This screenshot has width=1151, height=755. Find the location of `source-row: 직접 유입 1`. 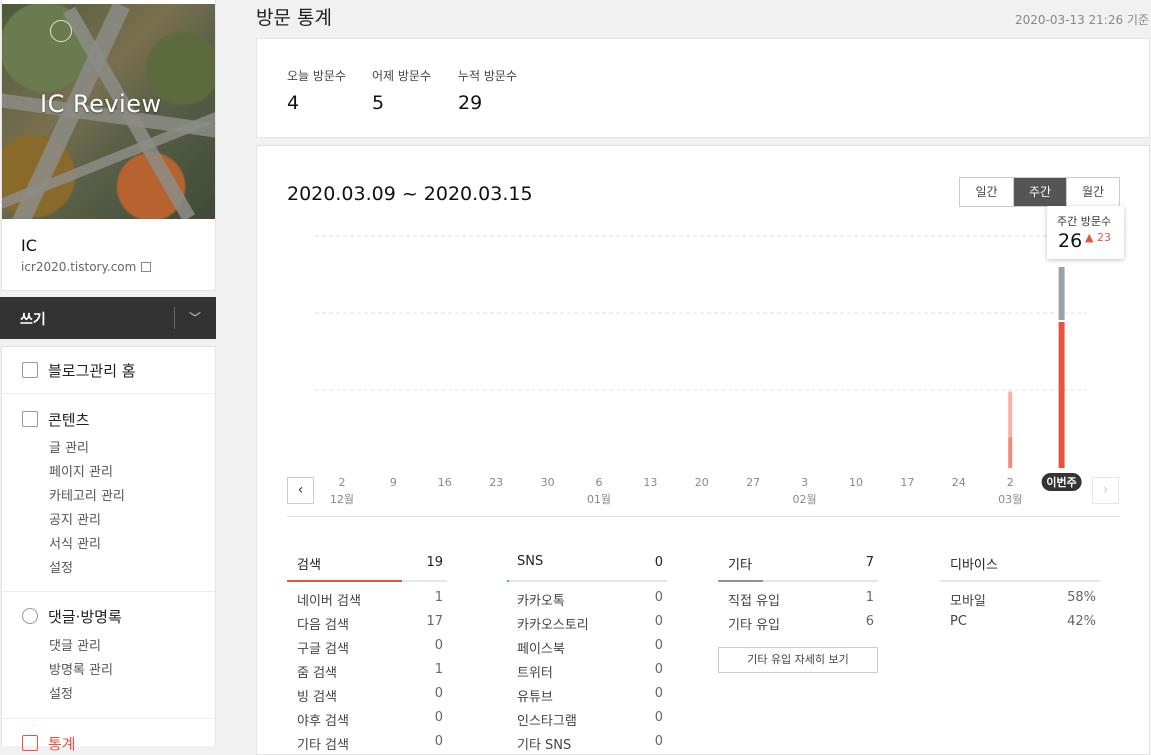

source-row: 직접 유입 1 is located at coordinates (798, 595).